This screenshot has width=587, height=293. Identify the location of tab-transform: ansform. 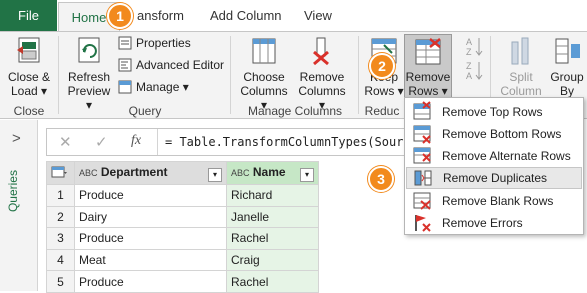
(160, 15).